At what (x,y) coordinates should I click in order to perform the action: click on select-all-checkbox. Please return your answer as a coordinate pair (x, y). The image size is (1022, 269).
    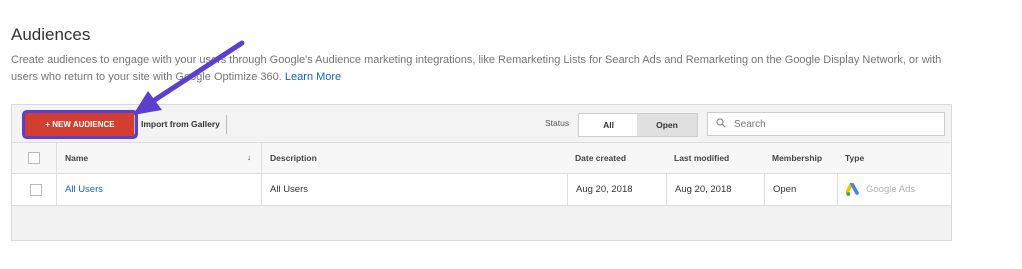
    Looking at the image, I should click on (34, 158).